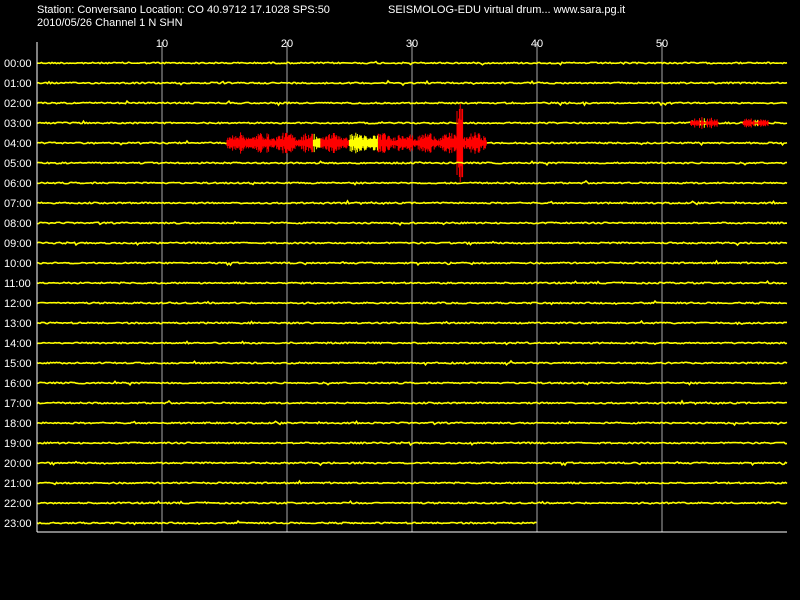  Describe the element at coordinates (396, 304) in the screenshot. I see `hour-row-1200: 12:00` at that location.